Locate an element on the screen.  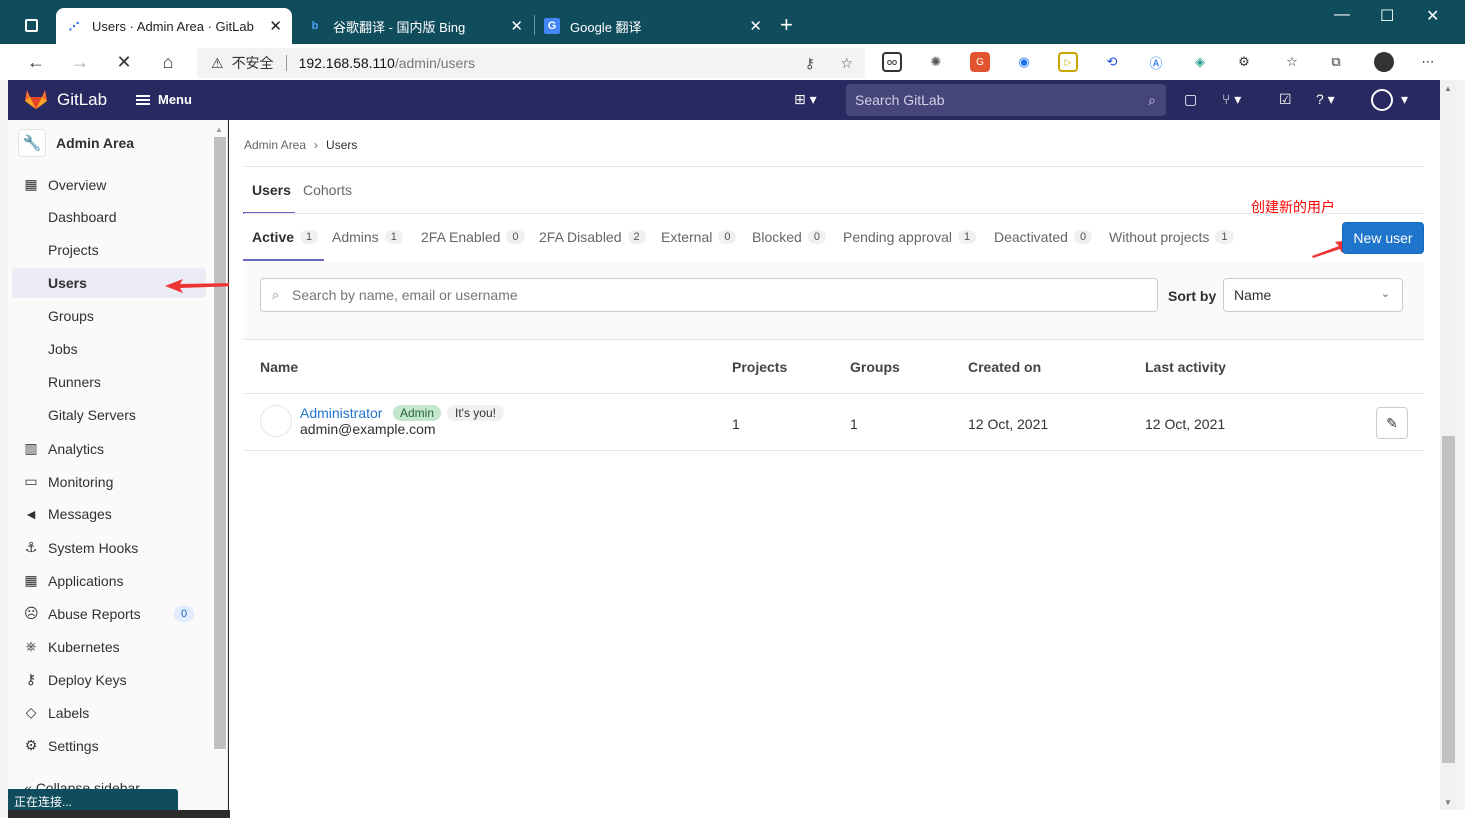
extensions-icon: ⚙ is located at coordinates (1244, 62).